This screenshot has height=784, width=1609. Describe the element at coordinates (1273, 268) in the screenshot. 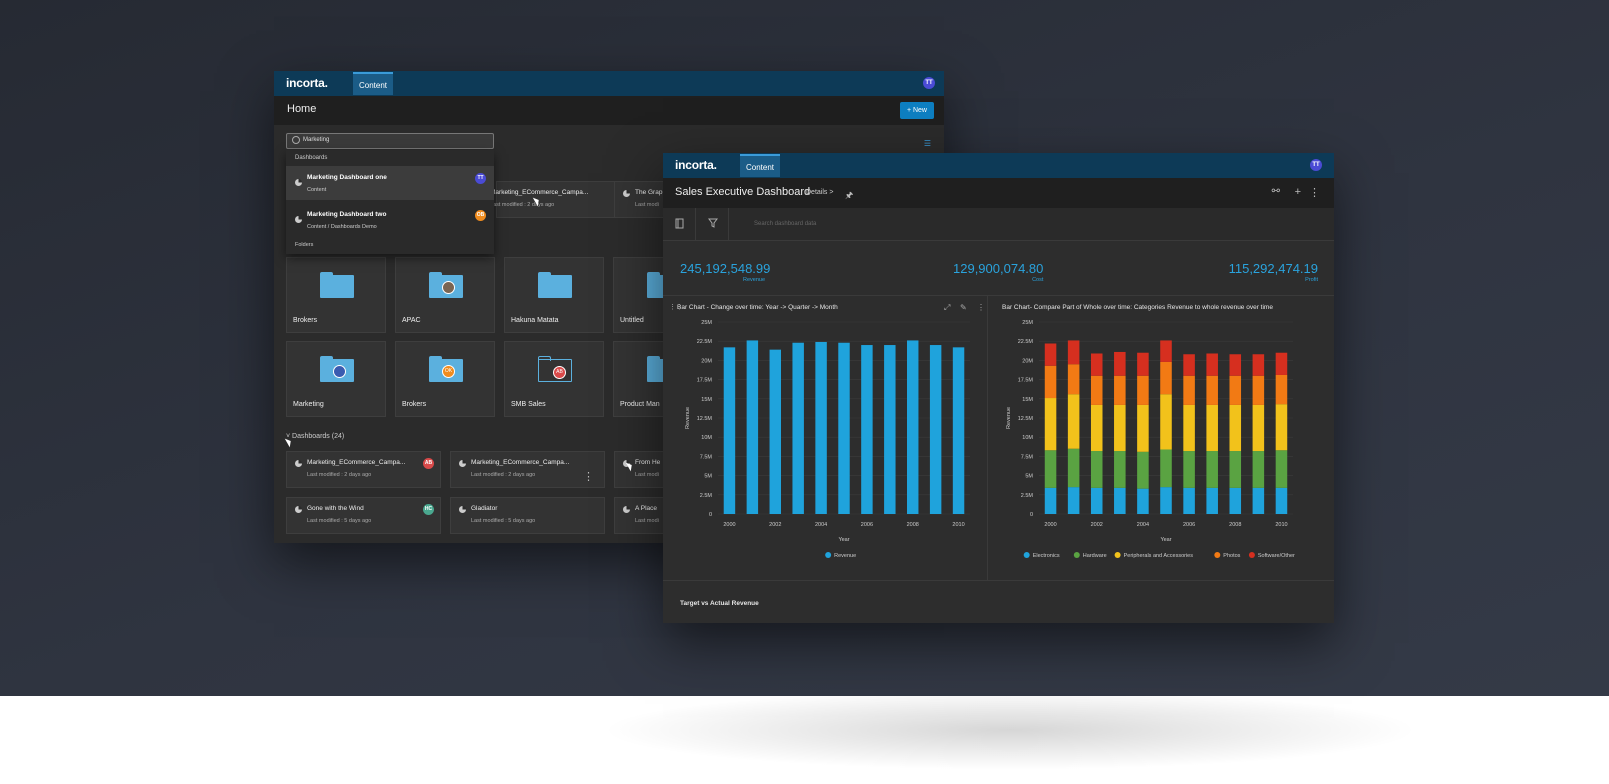

I see `kpi-value: 115,292,474.19` at that location.